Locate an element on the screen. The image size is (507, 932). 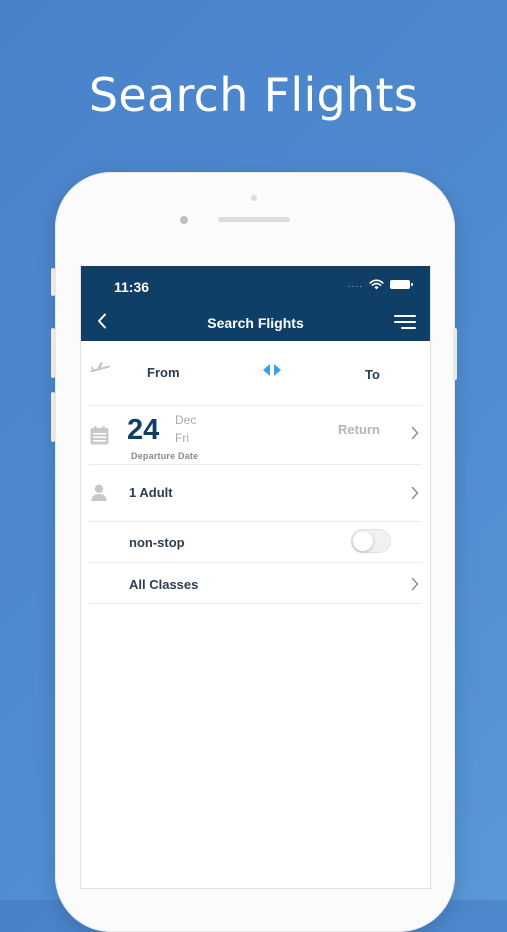
proximity-sensor is located at coordinates (254, 198).